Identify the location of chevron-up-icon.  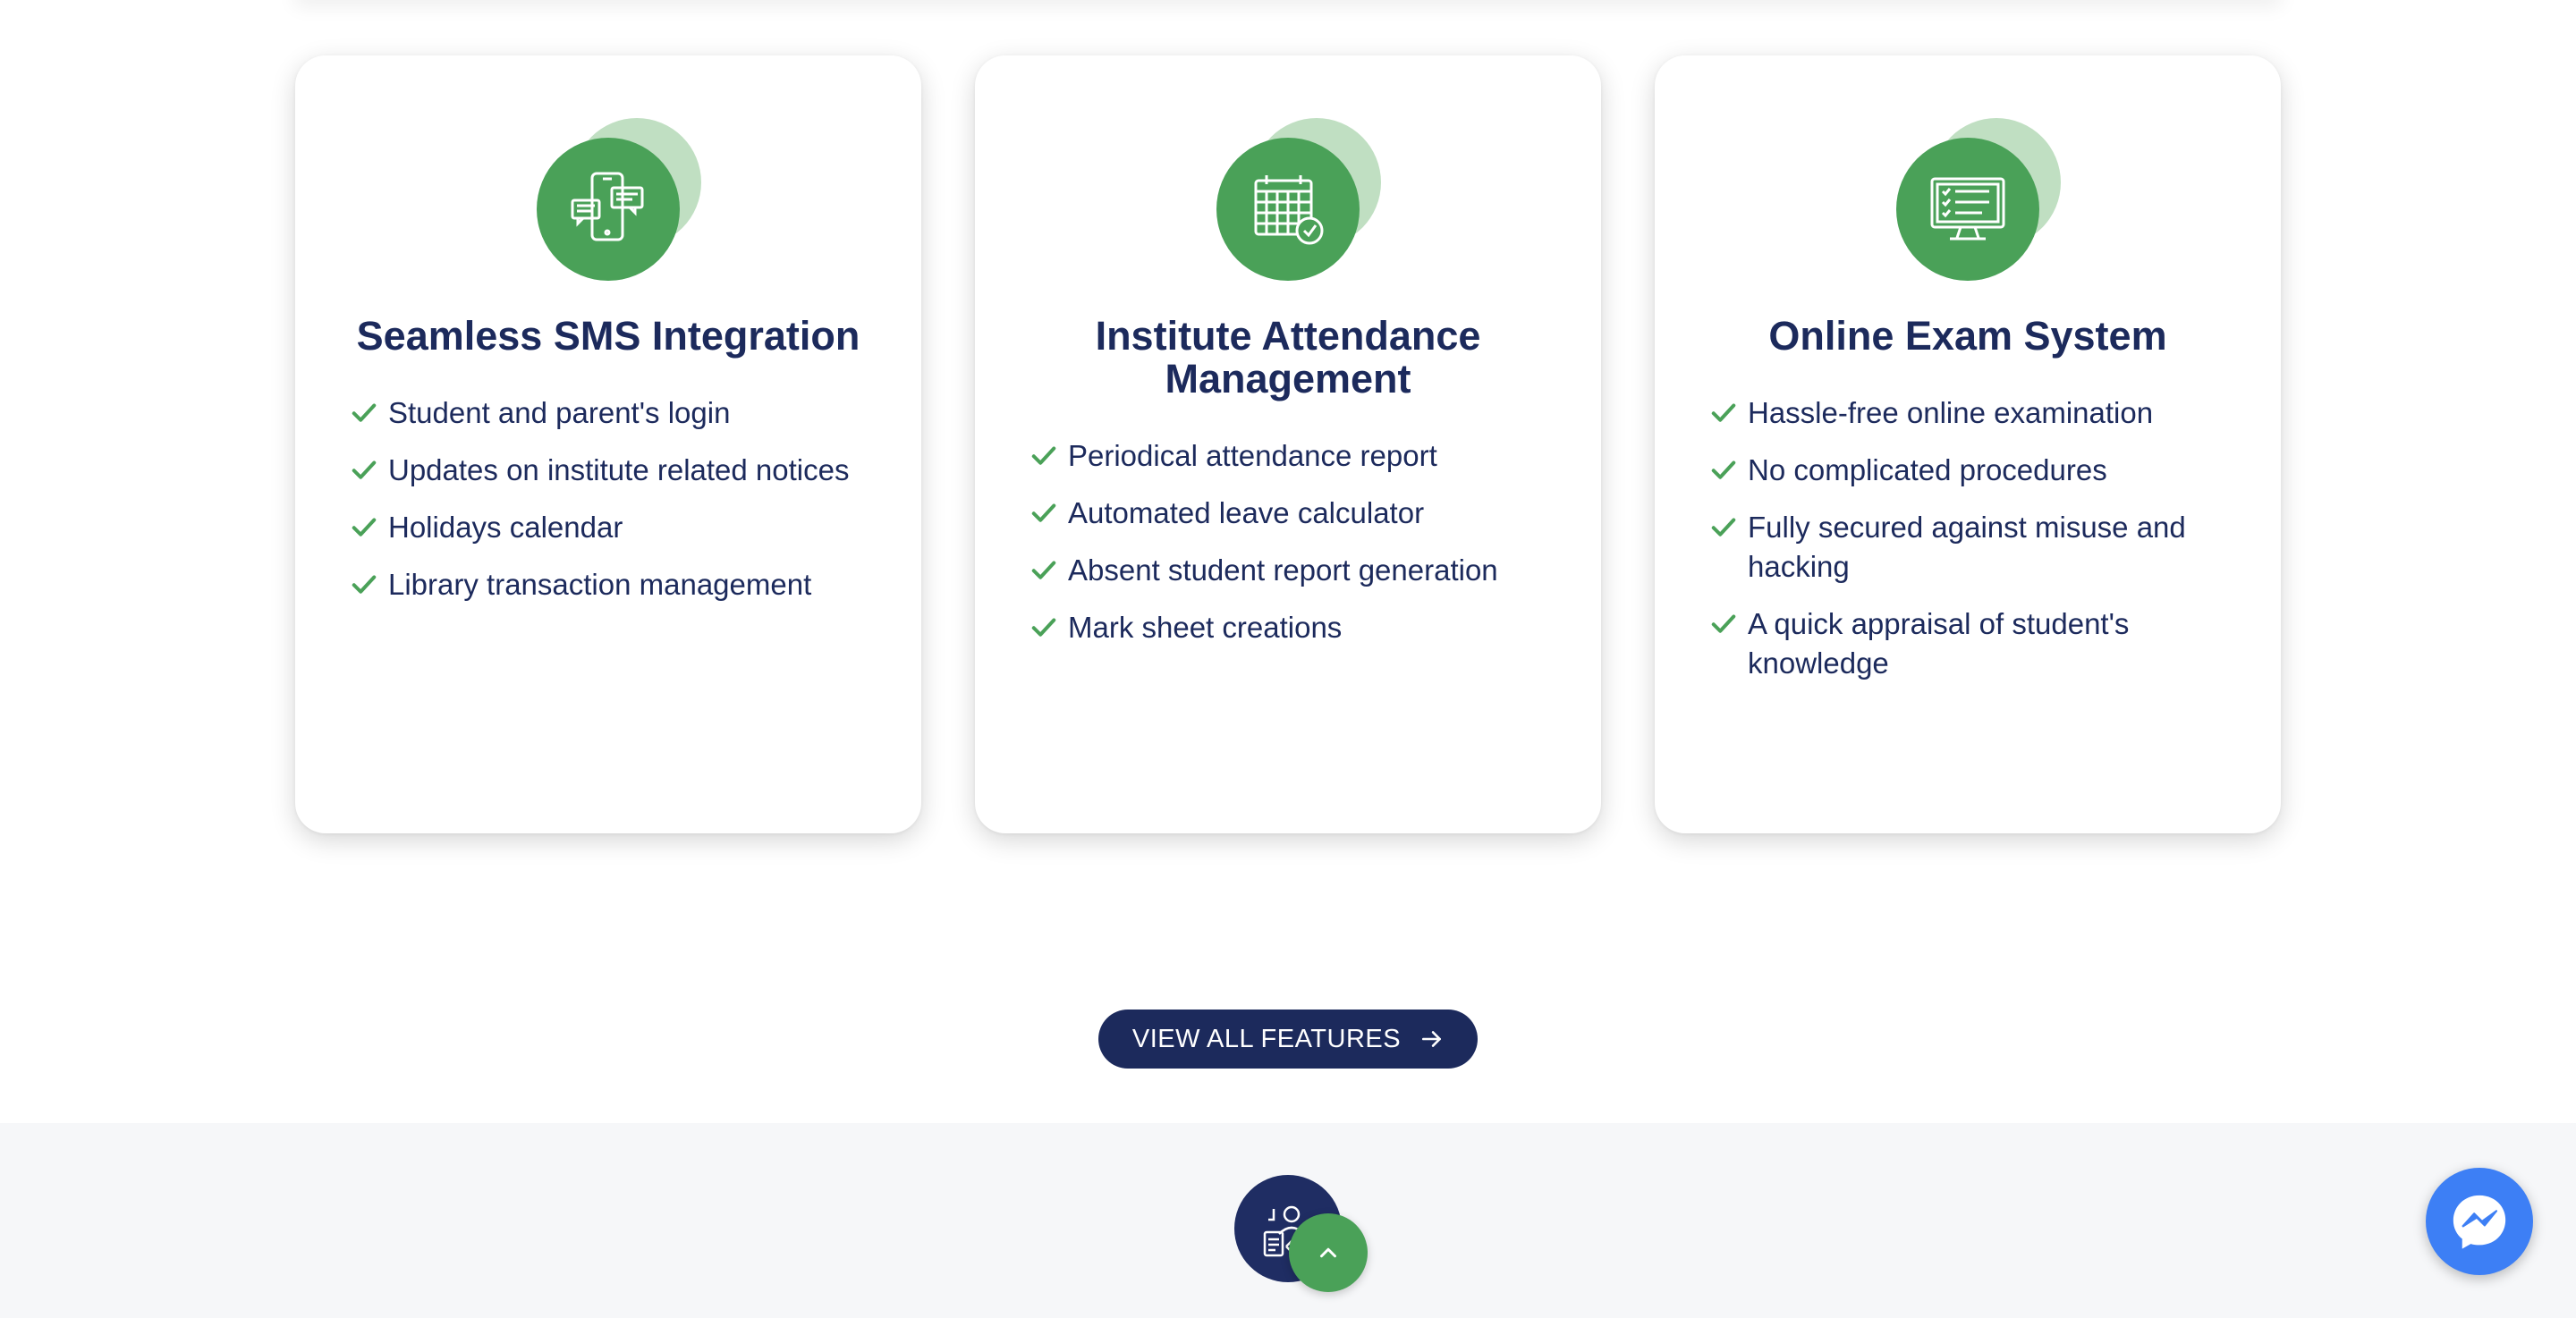
(1328, 1253).